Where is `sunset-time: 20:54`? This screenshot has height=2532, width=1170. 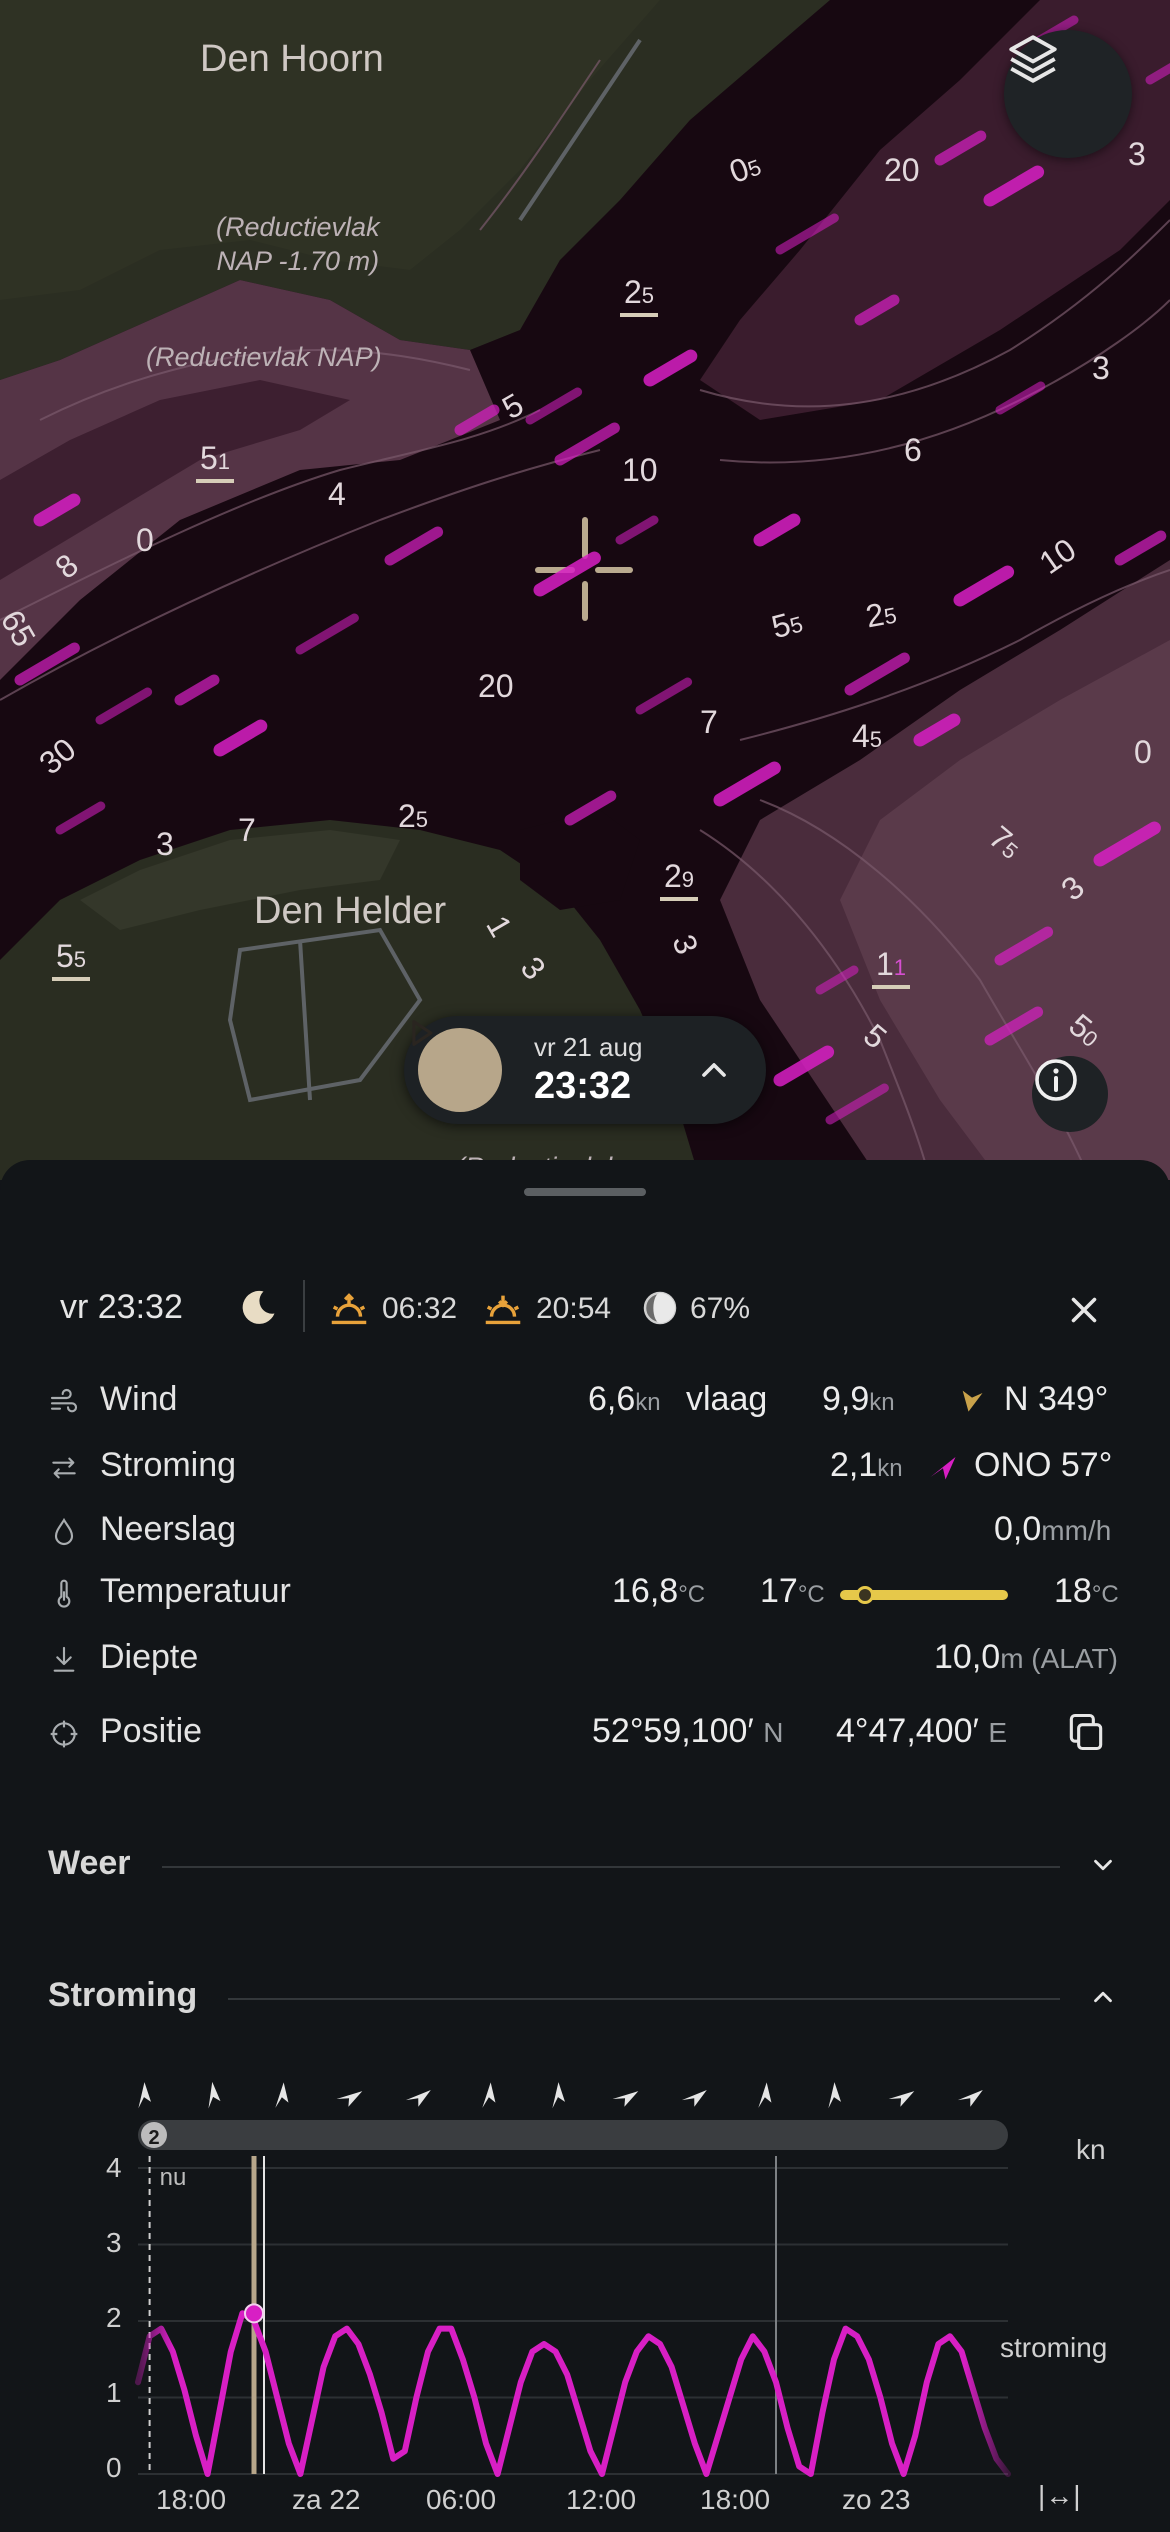 sunset-time: 20:54 is located at coordinates (574, 1308).